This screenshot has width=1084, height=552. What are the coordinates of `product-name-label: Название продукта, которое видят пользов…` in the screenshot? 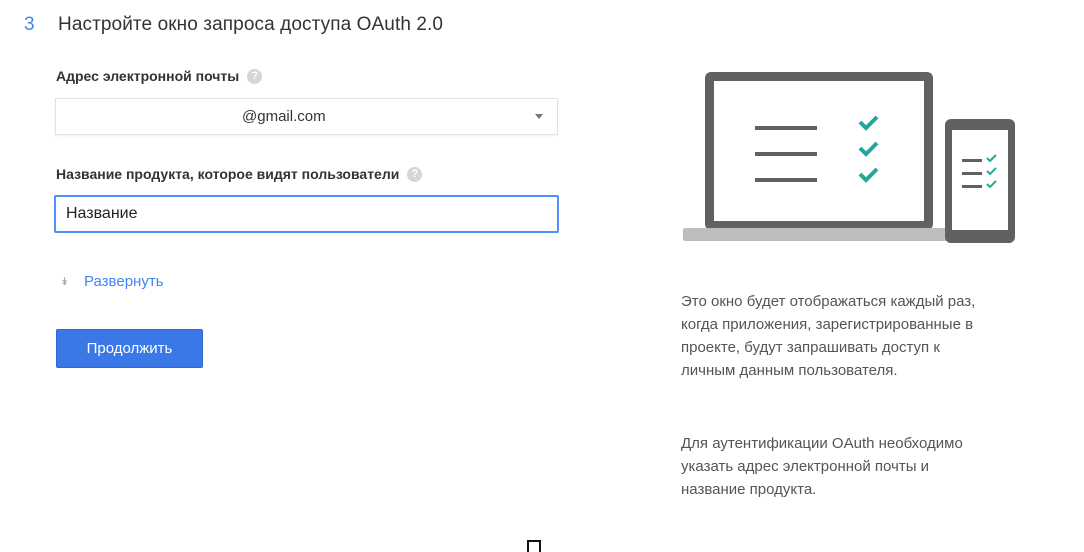 It's located at (228, 174).